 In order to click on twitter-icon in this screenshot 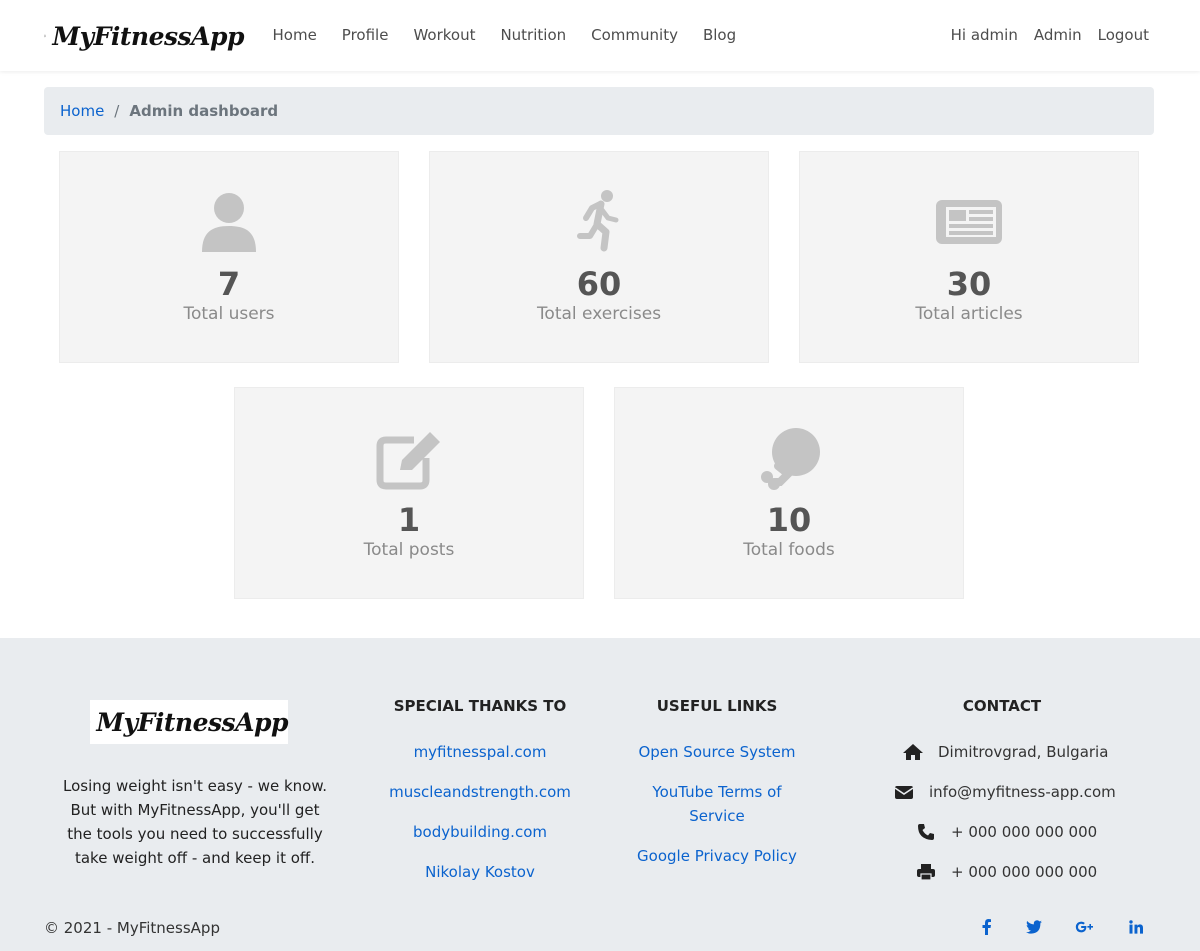, I will do `click(1034, 927)`.